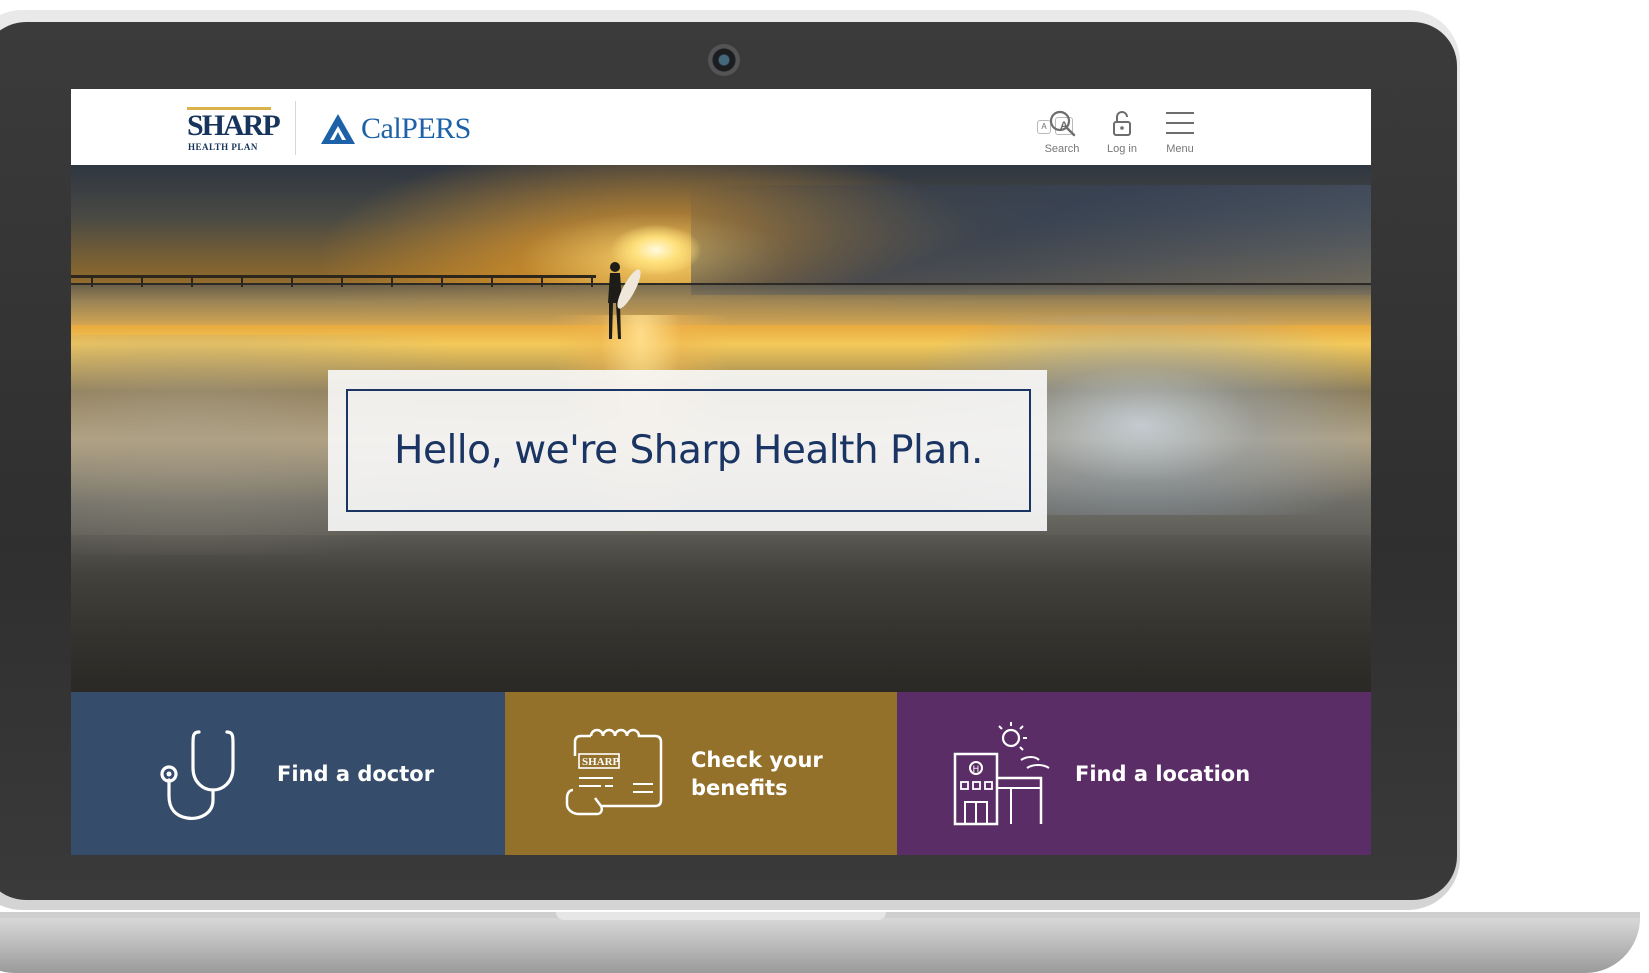 Image resolution: width=1649 pixels, height=973 pixels. What do you see at coordinates (223, 147) in the screenshot?
I see `sharp-logo-subtitle: HEALTH PLAN` at bounding box center [223, 147].